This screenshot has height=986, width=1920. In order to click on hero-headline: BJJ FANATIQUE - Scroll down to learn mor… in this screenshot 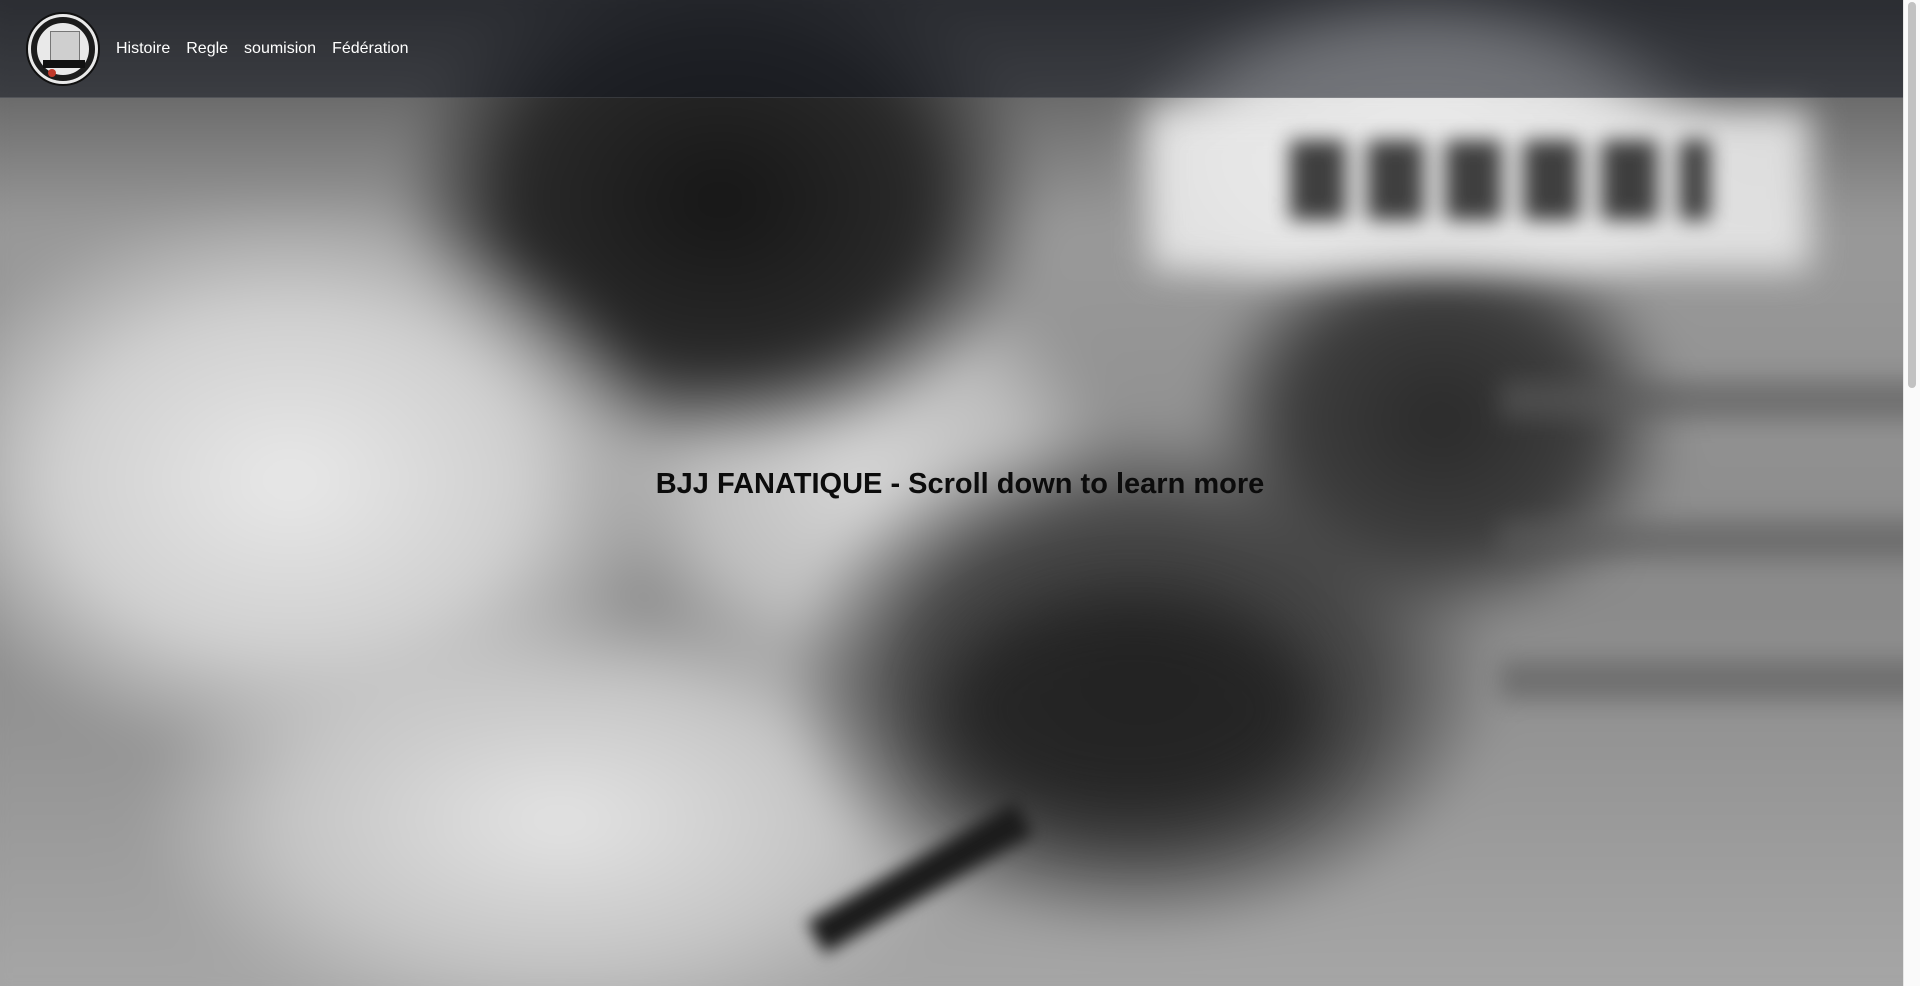, I will do `click(960, 484)`.